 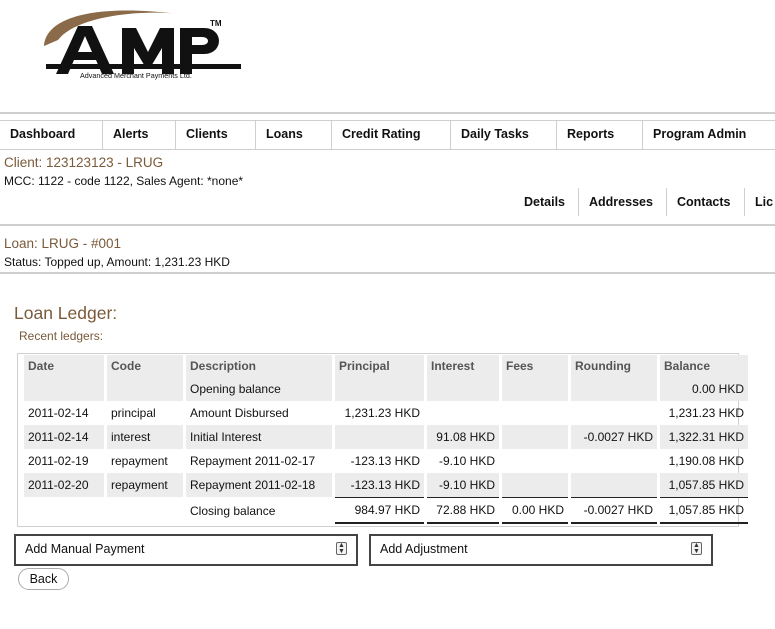 I want to click on cell-balance: 1,322.31 HKD, so click(x=704, y=437).